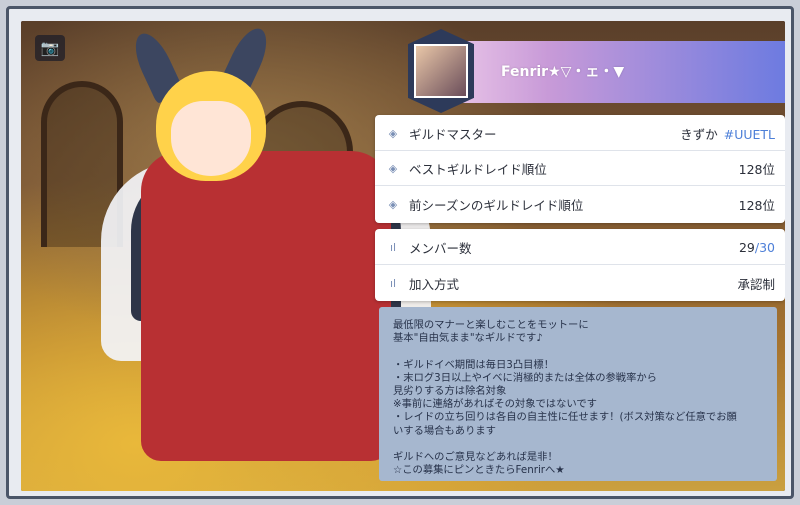  Describe the element at coordinates (453, 134) in the screenshot. I see `guild-master-label: ギルドマスター` at that location.